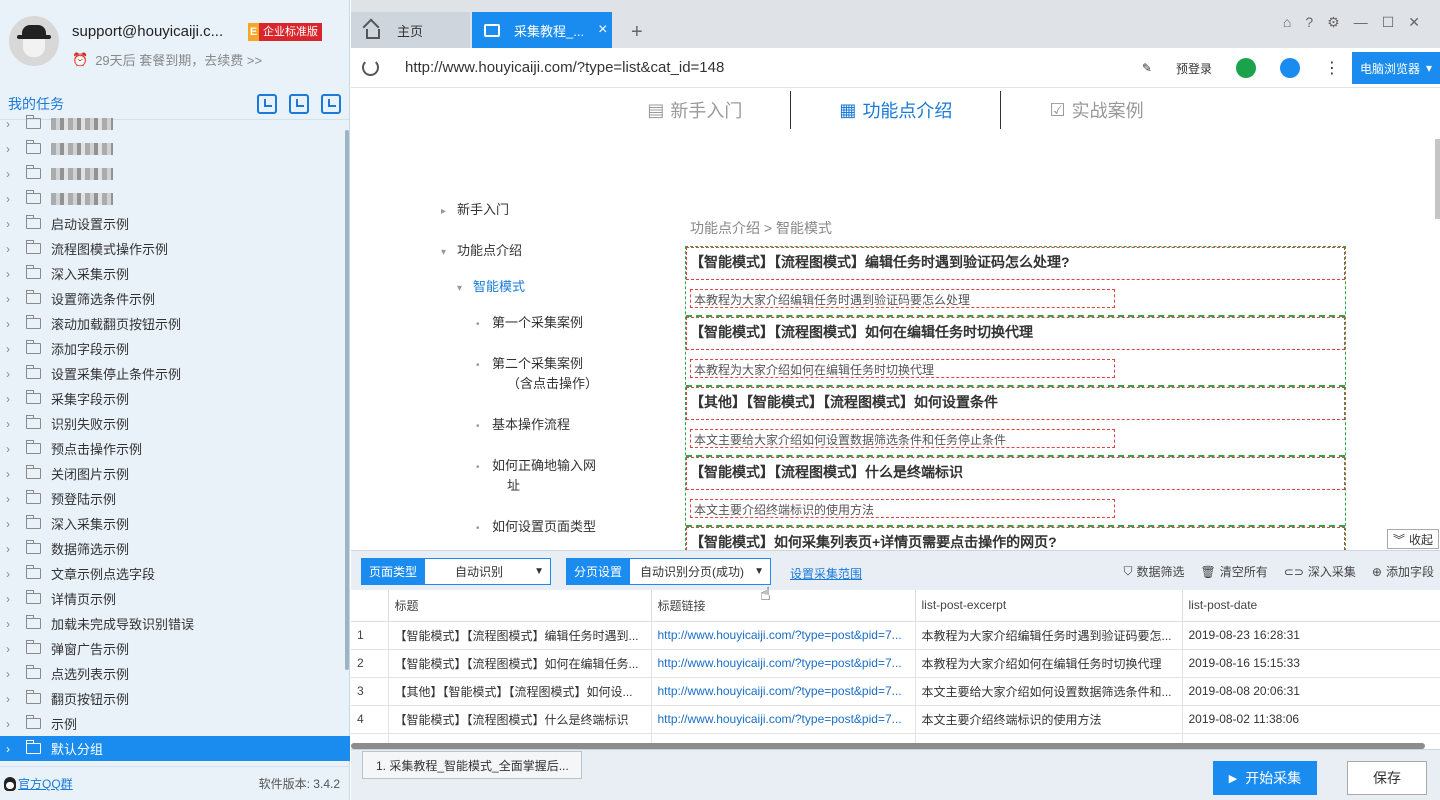 Image resolution: width=1440 pixels, height=800 pixels. What do you see at coordinates (536, 525) in the screenshot?
I see `page-nav-item: • 如何设置页面类型` at bounding box center [536, 525].